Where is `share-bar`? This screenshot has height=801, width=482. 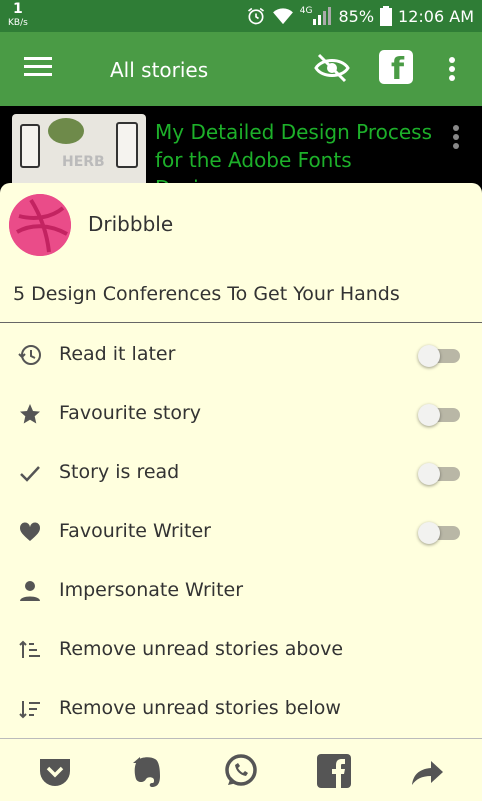 share-bar is located at coordinates (241, 769).